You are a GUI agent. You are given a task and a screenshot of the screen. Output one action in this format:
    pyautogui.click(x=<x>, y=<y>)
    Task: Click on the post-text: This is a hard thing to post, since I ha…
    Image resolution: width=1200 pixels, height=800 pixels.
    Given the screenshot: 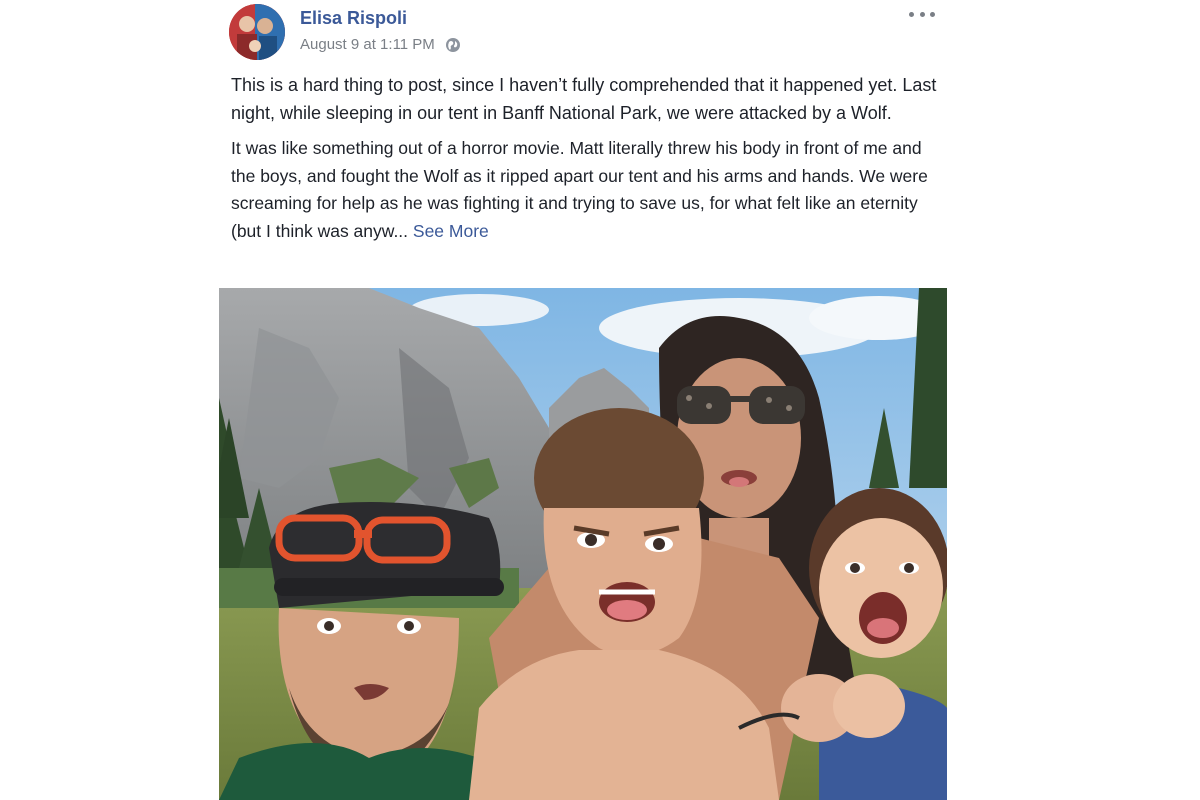 What is the action you would take?
    pyautogui.click(x=584, y=162)
    